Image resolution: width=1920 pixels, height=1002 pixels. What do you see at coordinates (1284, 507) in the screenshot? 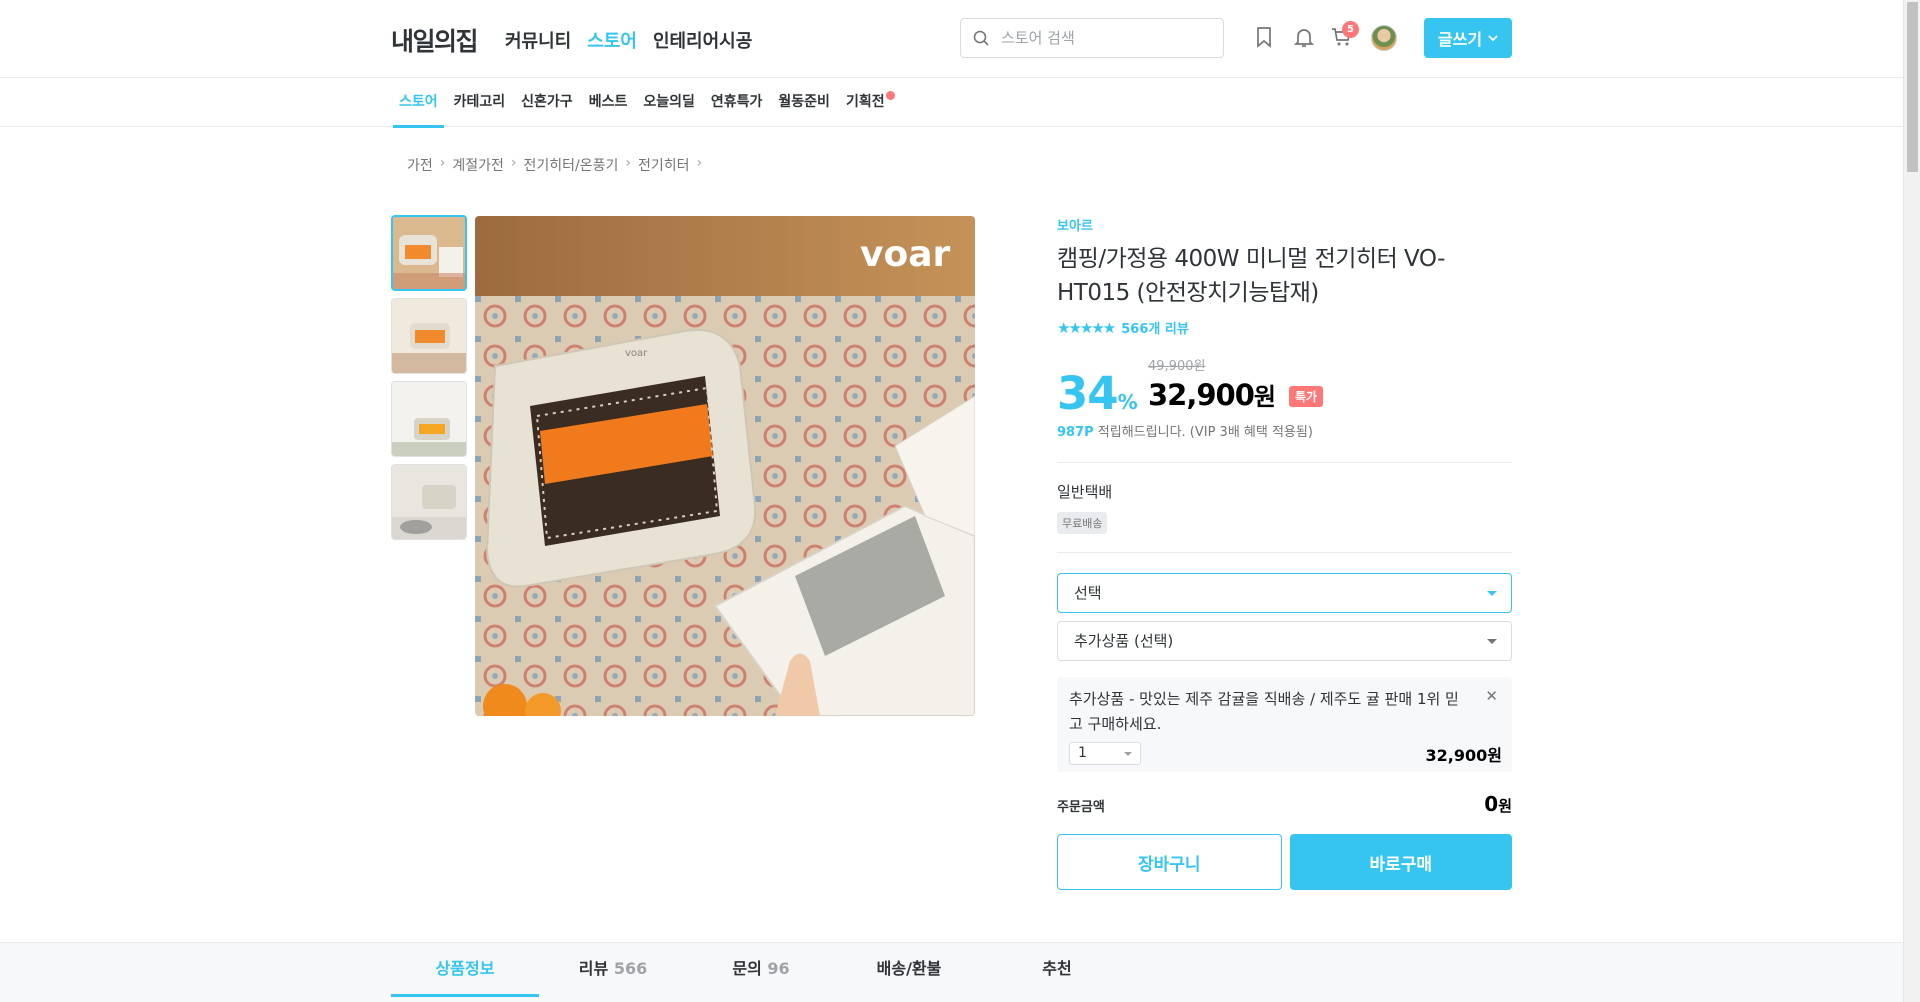
I see `shipping-section: 일반택배 무료배송` at bounding box center [1284, 507].